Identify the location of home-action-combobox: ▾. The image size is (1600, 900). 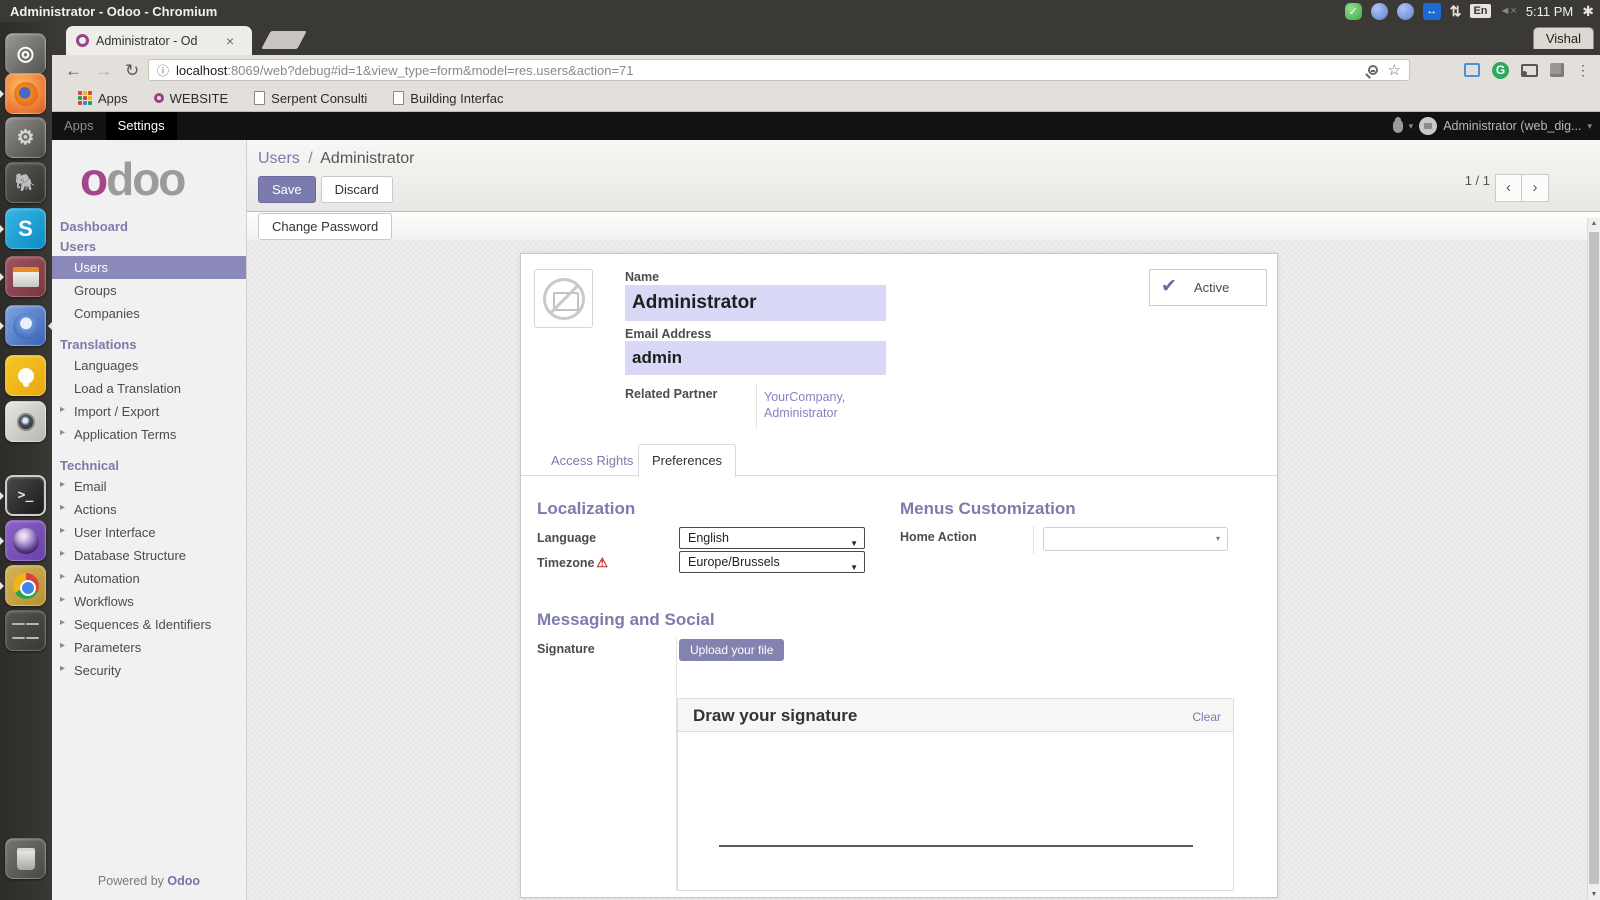
(1135, 539).